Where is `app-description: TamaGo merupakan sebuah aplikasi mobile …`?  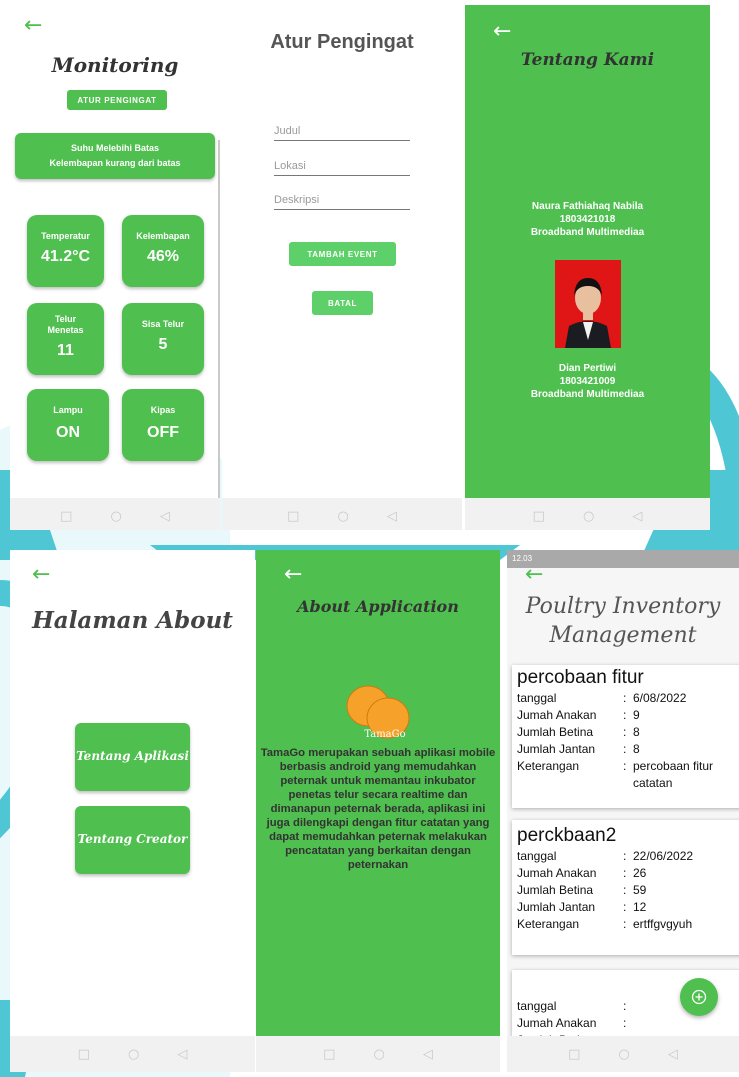
app-description: TamaGo merupakan sebuah aplikasi mobile … is located at coordinates (378, 809).